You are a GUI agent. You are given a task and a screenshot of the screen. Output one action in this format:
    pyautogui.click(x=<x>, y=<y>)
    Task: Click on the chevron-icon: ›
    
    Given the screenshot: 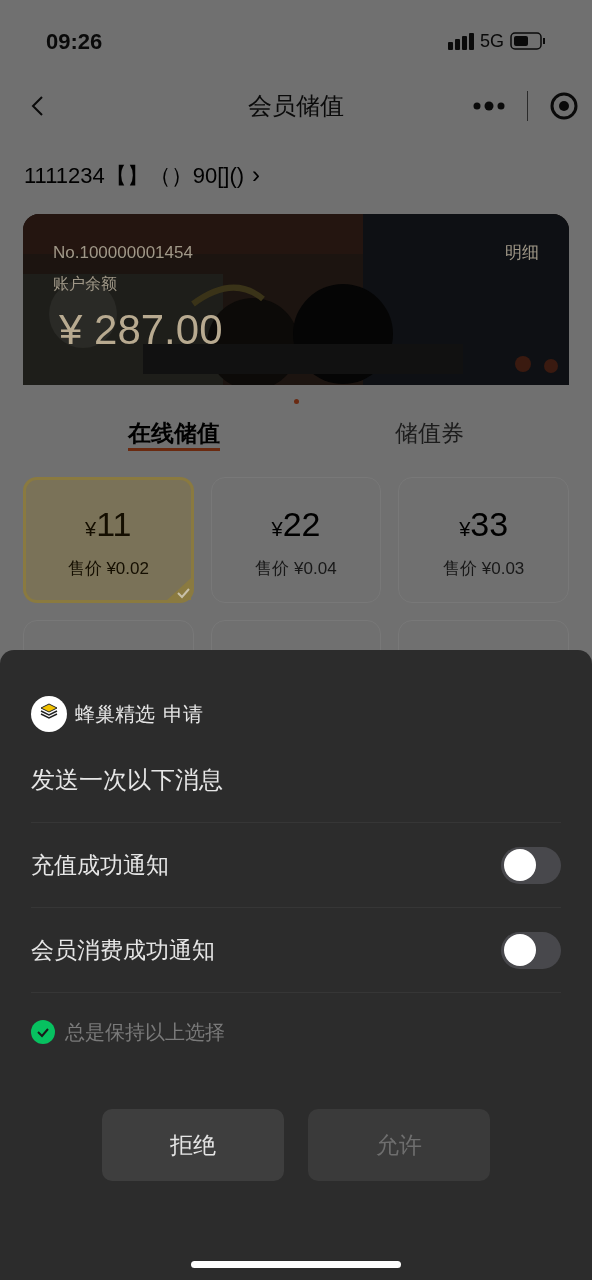 What is the action you would take?
    pyautogui.click(x=256, y=175)
    